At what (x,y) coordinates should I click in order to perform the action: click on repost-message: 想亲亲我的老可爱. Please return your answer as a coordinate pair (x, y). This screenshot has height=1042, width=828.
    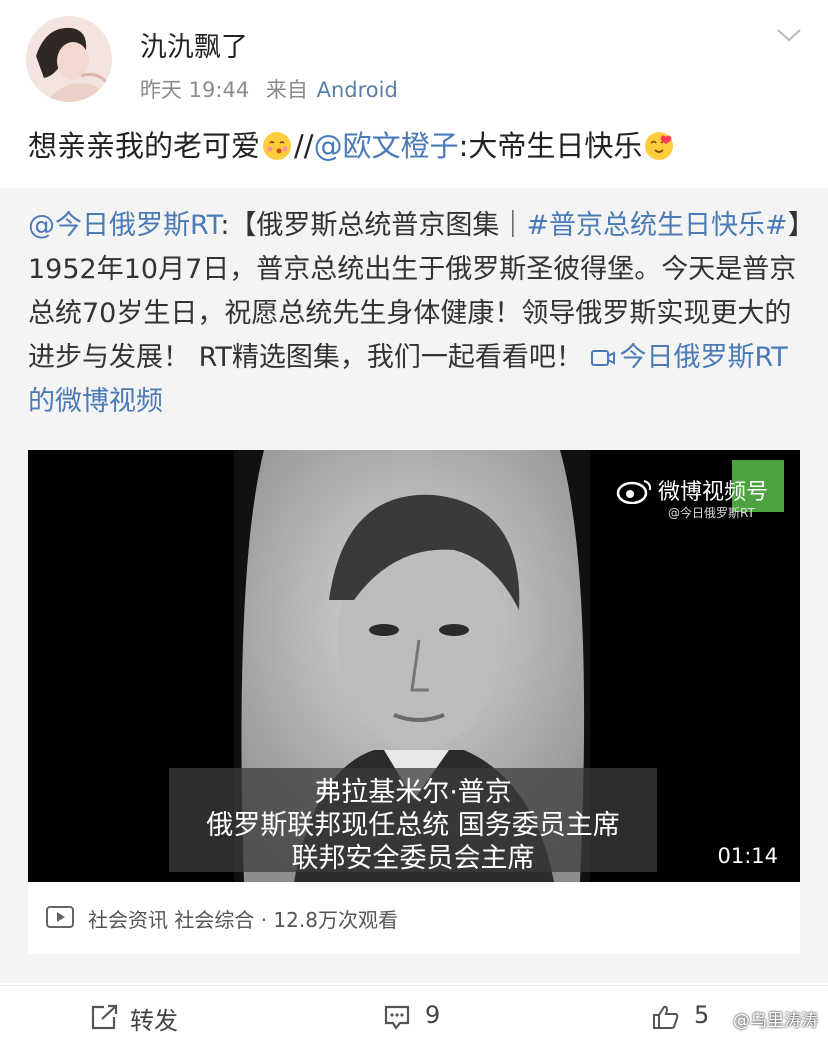
    Looking at the image, I should click on (144, 146).